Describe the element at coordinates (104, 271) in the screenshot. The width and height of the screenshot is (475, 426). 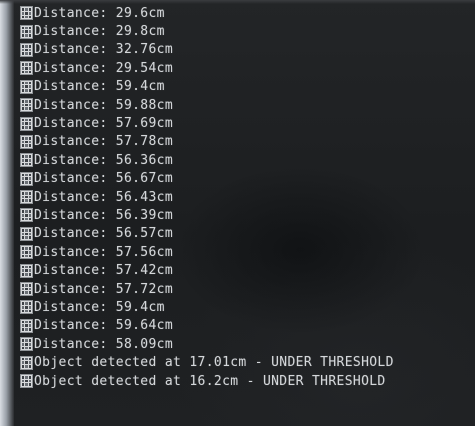
I see `log-line-text: Distance: 57.42cm` at that location.